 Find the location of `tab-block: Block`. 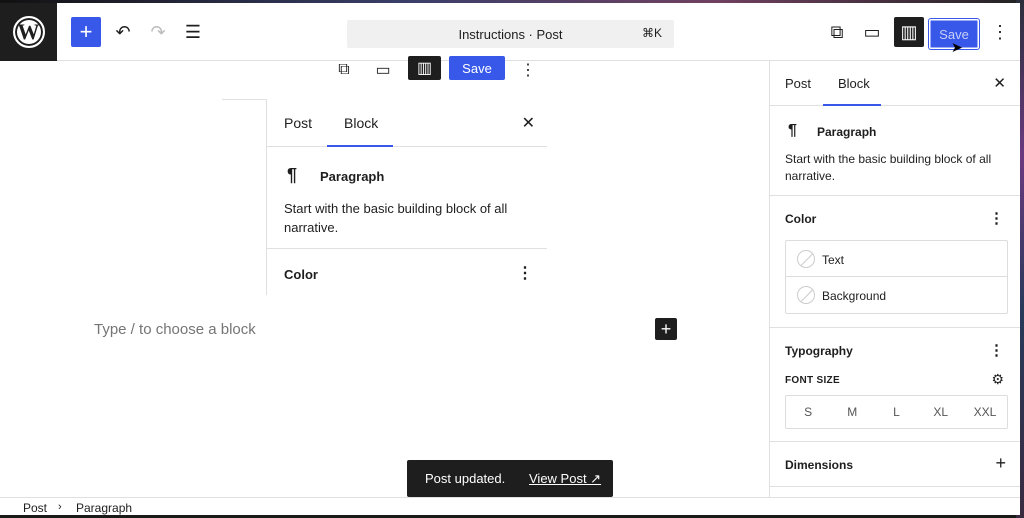

tab-block: Block is located at coordinates (854, 83).